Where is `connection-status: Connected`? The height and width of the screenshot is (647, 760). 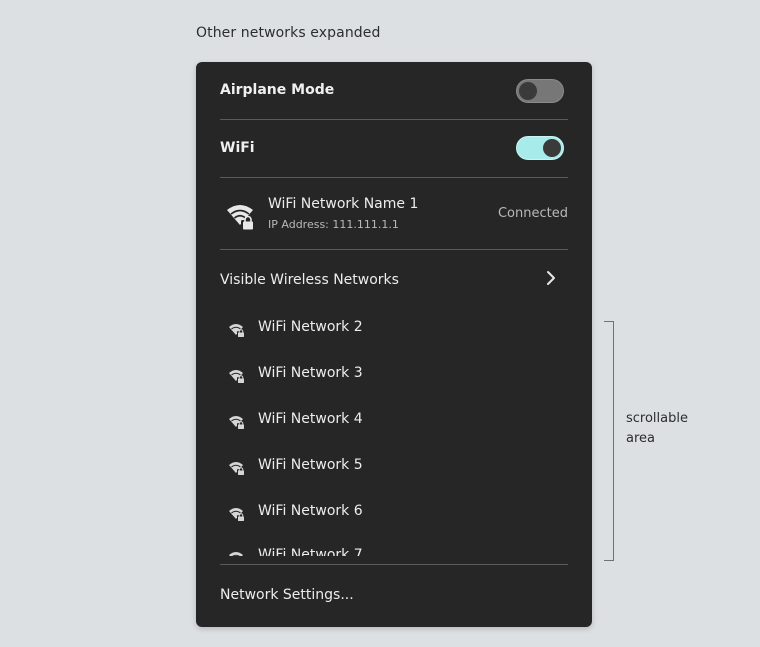 connection-status: Connected is located at coordinates (532, 213).